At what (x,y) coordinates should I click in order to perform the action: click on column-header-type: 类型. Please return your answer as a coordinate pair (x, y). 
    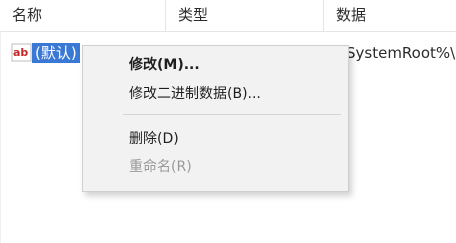
    Looking at the image, I should click on (245, 15).